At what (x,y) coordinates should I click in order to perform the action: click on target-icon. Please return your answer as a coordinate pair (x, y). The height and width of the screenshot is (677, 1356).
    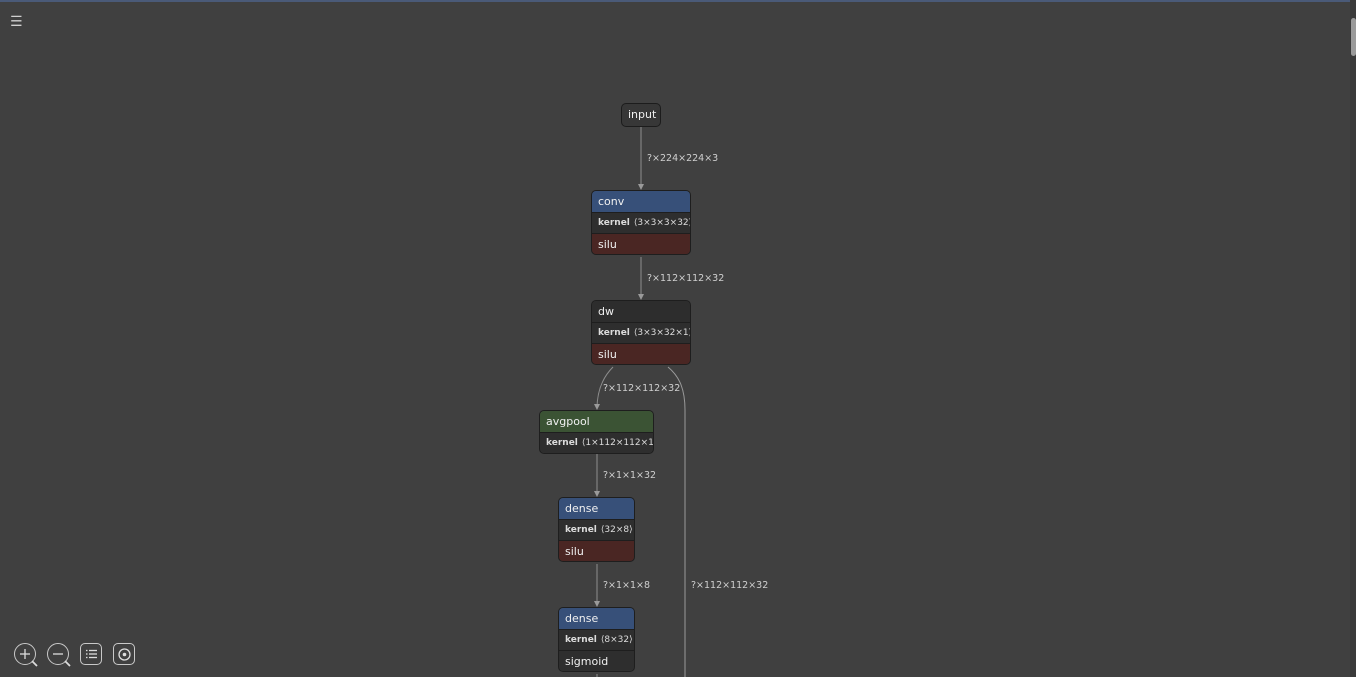
    Looking at the image, I should click on (124, 654).